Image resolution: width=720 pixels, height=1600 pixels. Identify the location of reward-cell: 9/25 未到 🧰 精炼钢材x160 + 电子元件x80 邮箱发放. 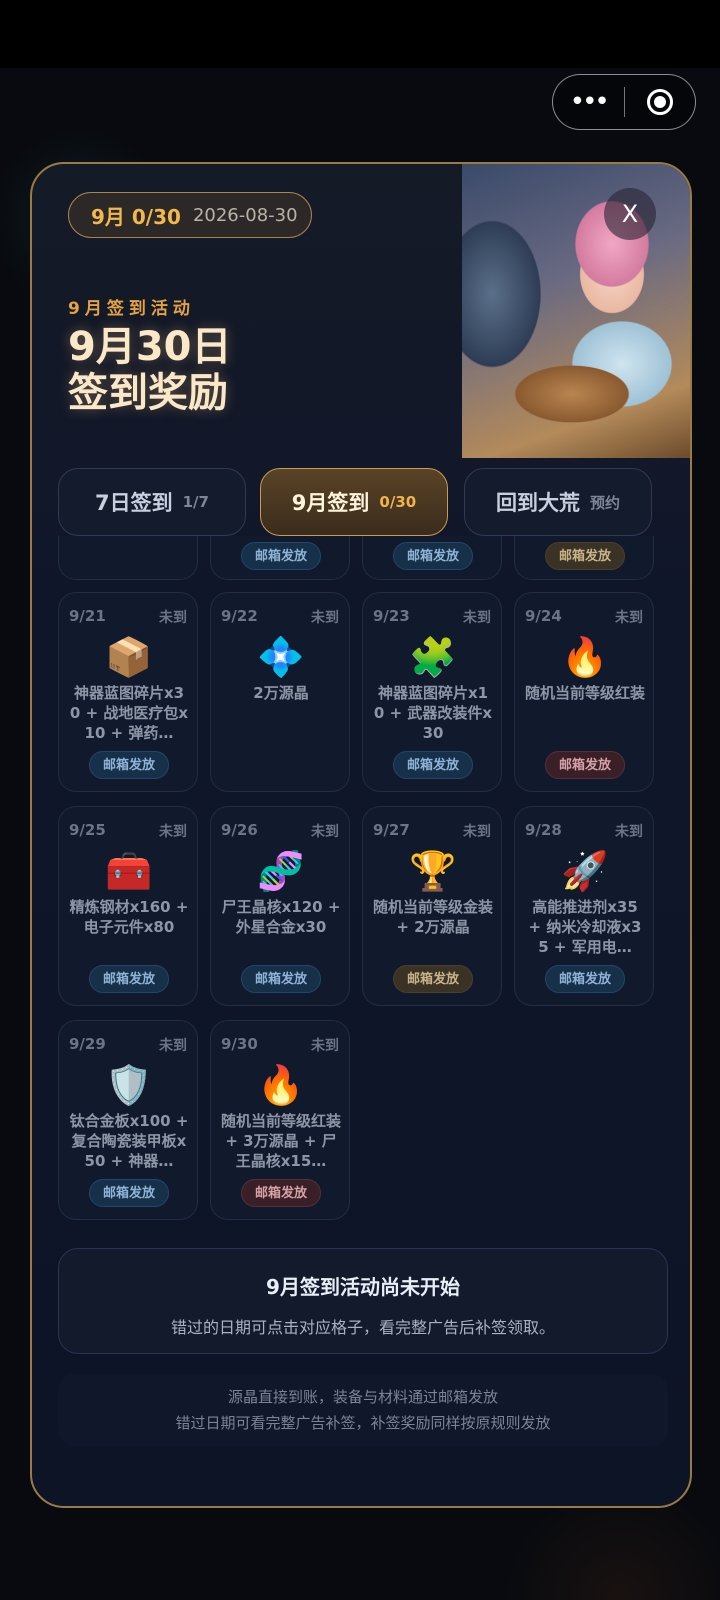
(128, 906).